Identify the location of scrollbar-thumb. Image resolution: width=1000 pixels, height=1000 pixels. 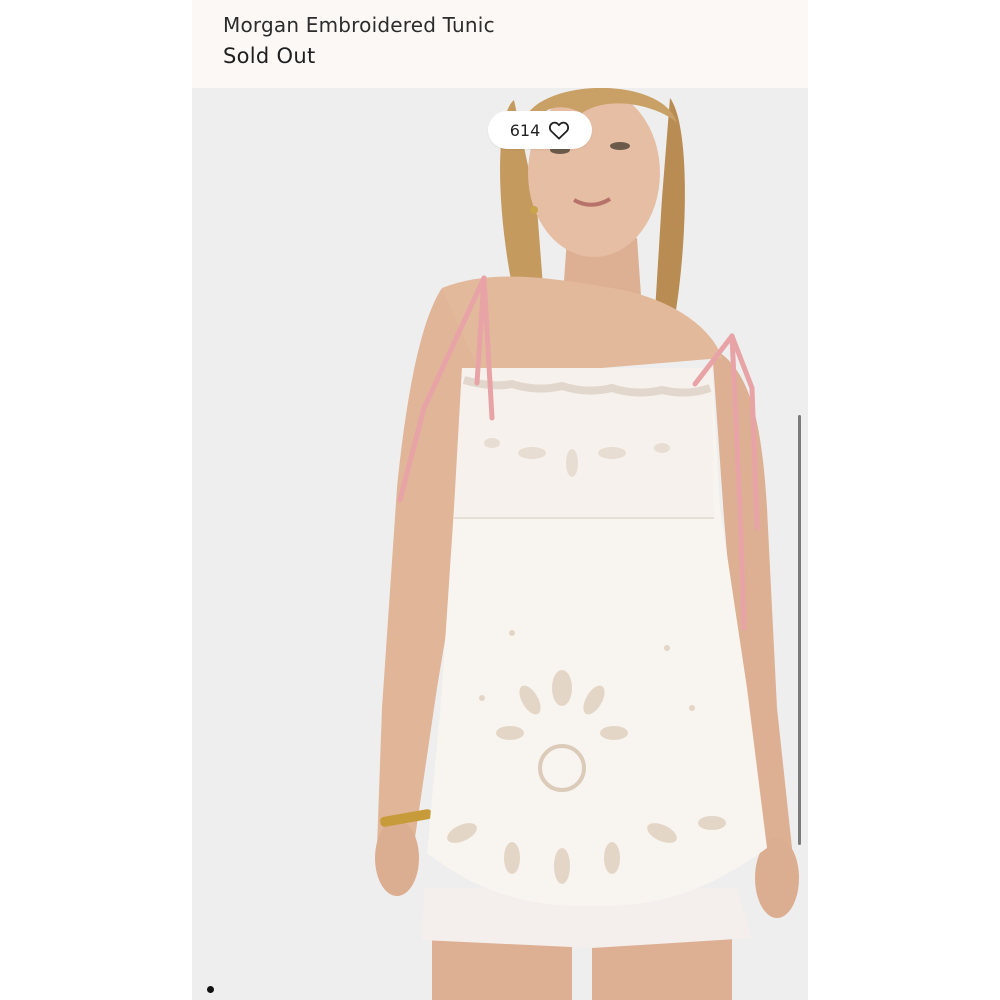
(799, 630).